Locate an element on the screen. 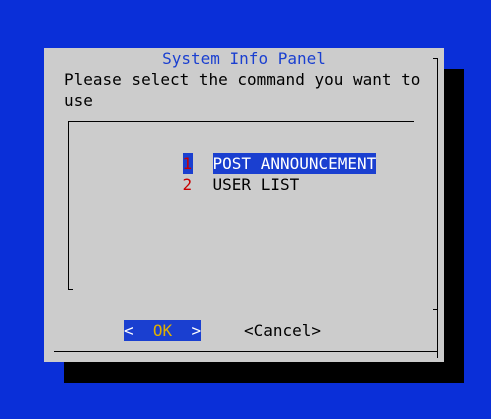  cancel-button: <Cancel> is located at coordinates (282, 330).